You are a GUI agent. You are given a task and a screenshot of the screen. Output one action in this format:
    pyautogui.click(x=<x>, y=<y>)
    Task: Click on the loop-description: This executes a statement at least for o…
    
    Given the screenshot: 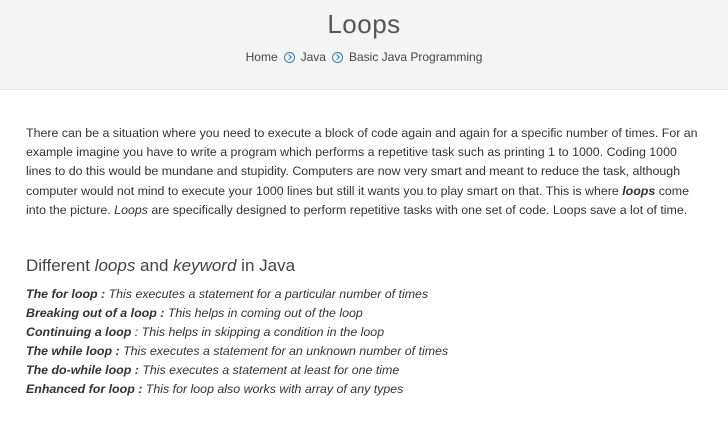 What is the action you would take?
    pyautogui.click(x=269, y=370)
    